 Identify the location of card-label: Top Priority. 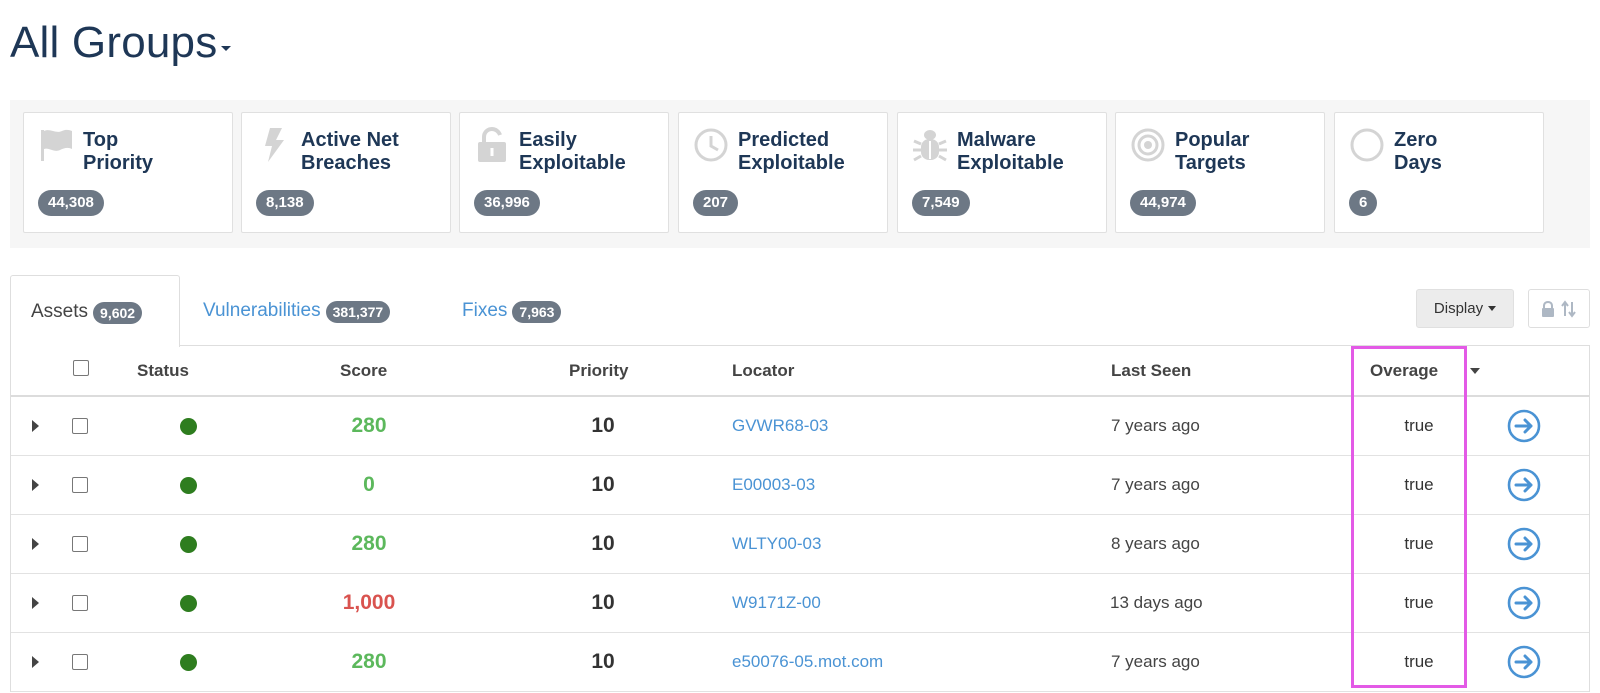
(118, 151).